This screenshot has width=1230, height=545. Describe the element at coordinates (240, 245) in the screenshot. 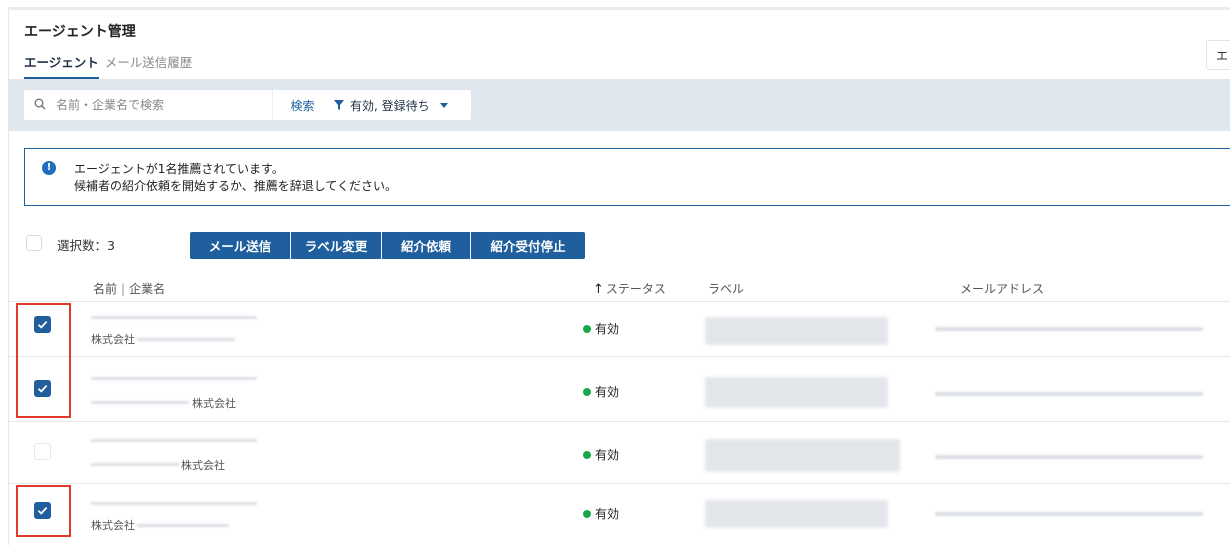

I see `send-mail-button: メール送信` at that location.